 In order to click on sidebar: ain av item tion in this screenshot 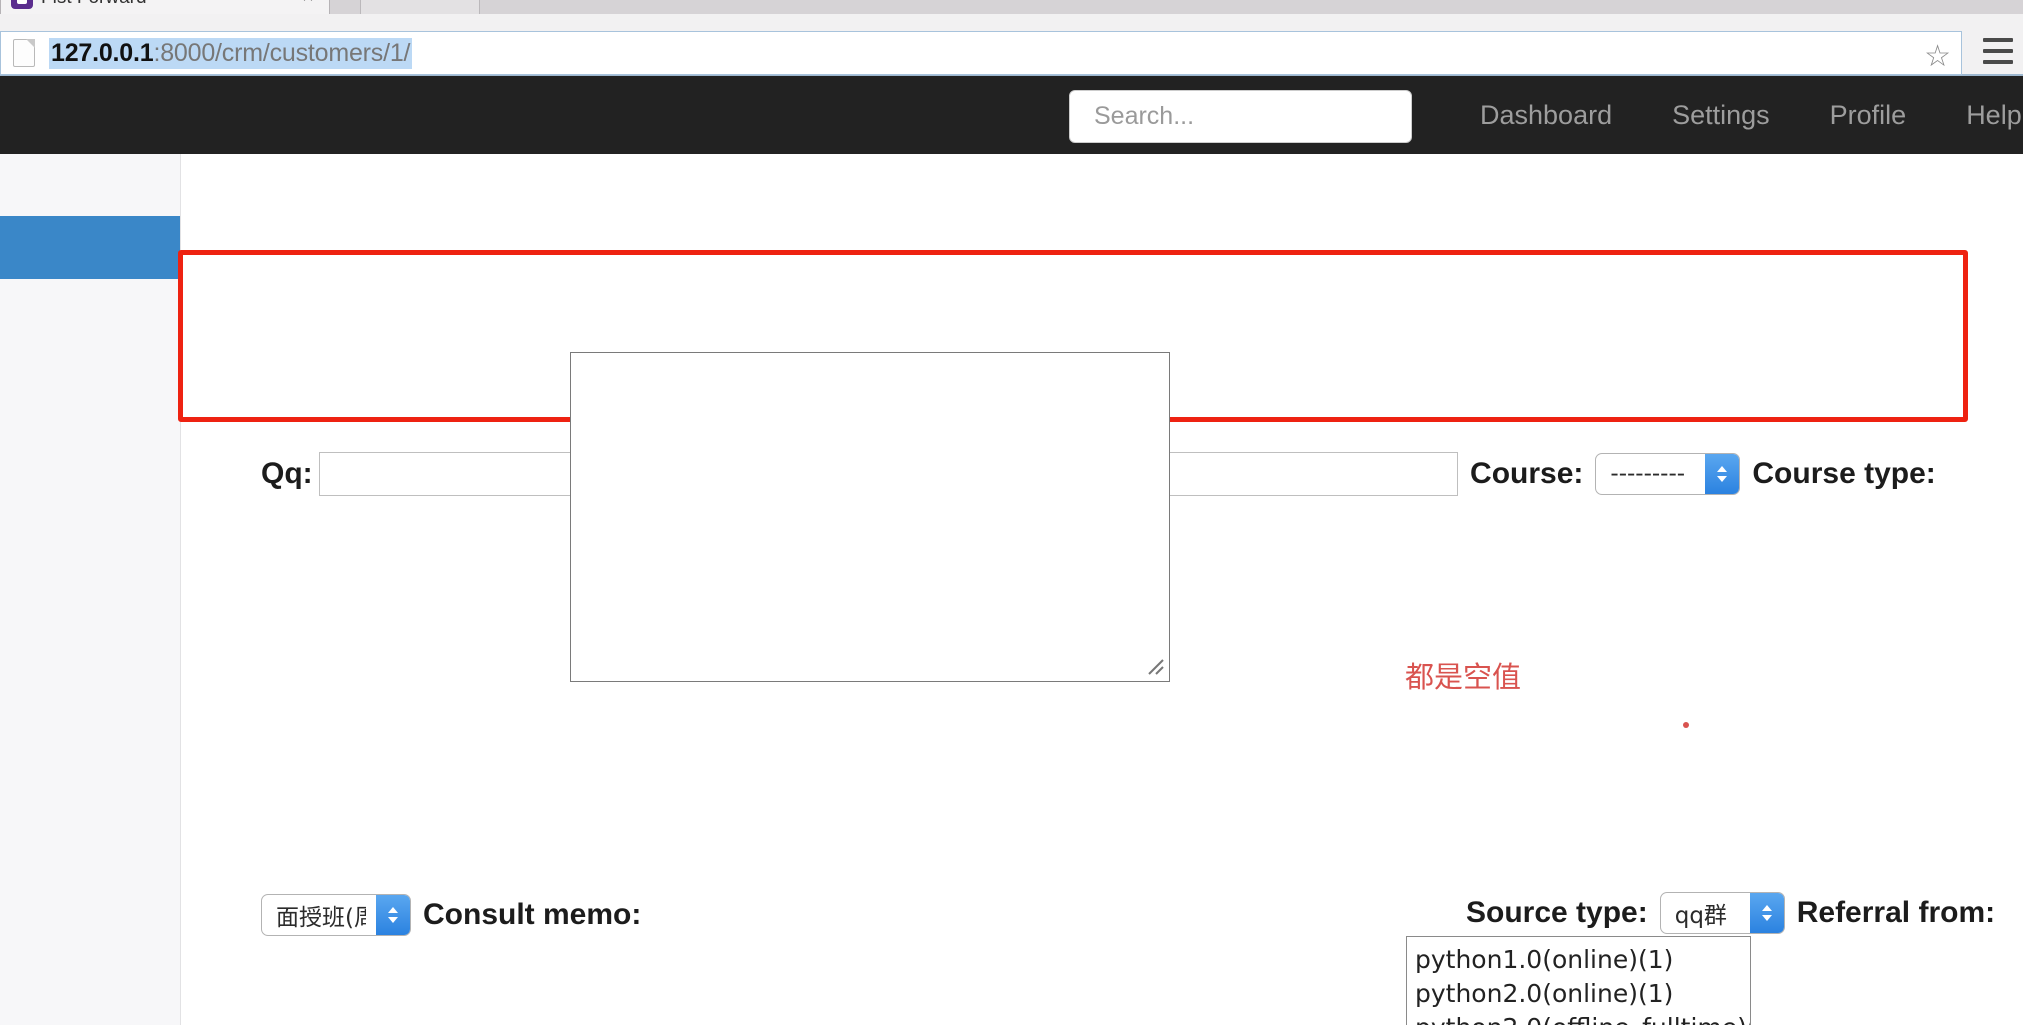, I will do `click(90, 589)`.